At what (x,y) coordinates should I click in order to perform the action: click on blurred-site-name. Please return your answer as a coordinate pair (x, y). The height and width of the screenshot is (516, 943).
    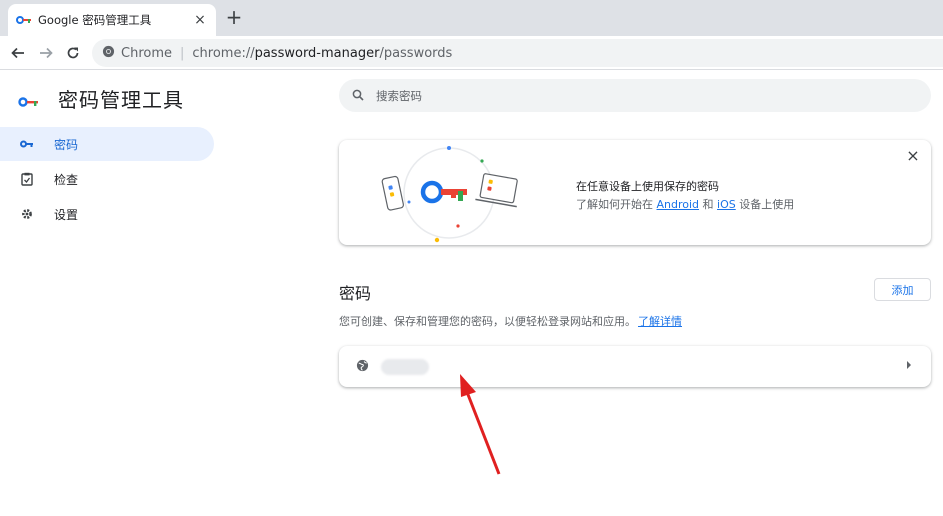
    Looking at the image, I should click on (405, 366).